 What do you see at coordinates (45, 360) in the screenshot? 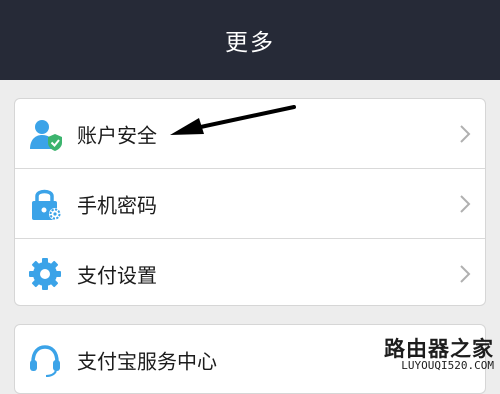
I see `headset-icon` at bounding box center [45, 360].